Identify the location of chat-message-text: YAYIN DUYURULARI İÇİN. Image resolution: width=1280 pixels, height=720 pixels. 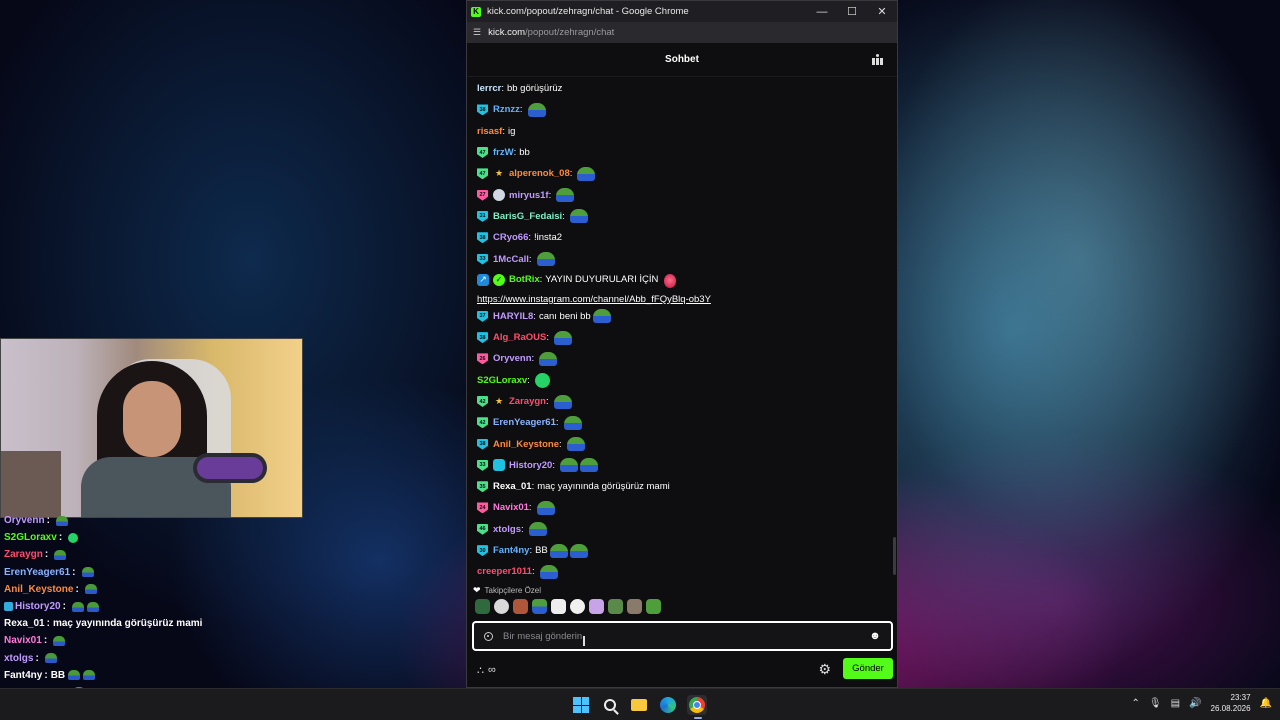
(602, 279).